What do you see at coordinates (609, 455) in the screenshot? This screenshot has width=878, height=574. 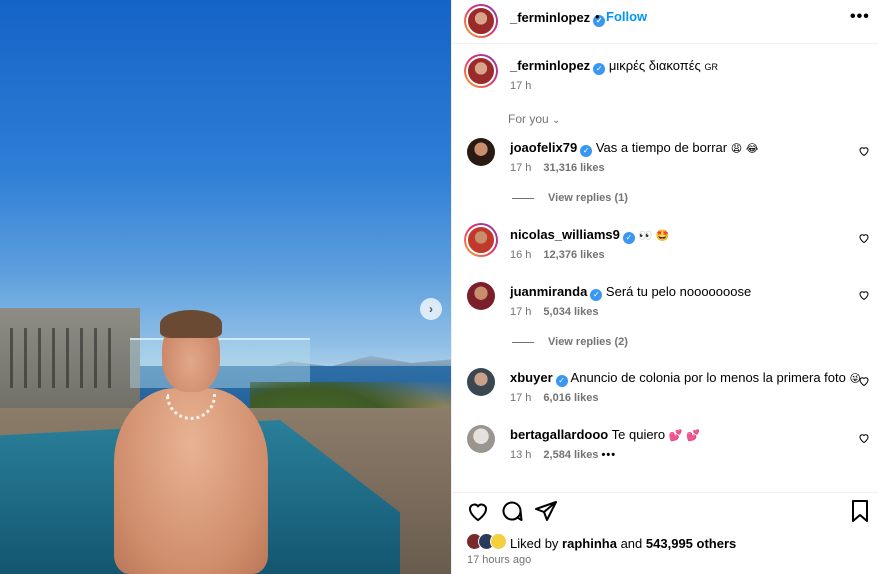 I see `comment-more-icon: •••` at bounding box center [609, 455].